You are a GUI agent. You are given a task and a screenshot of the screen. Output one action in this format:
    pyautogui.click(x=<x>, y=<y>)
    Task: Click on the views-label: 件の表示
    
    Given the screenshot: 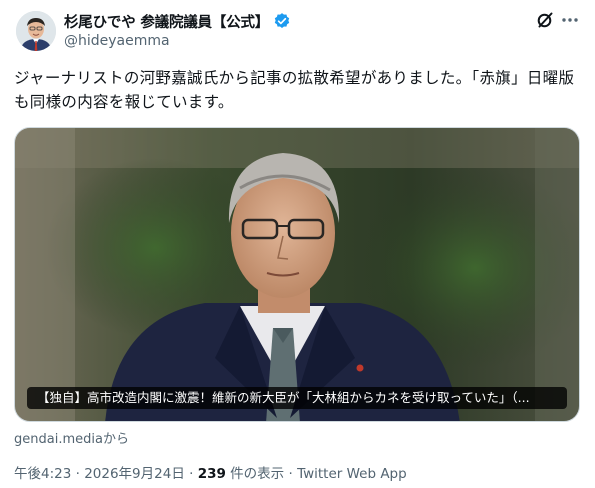 What is the action you would take?
    pyautogui.click(x=255, y=474)
    